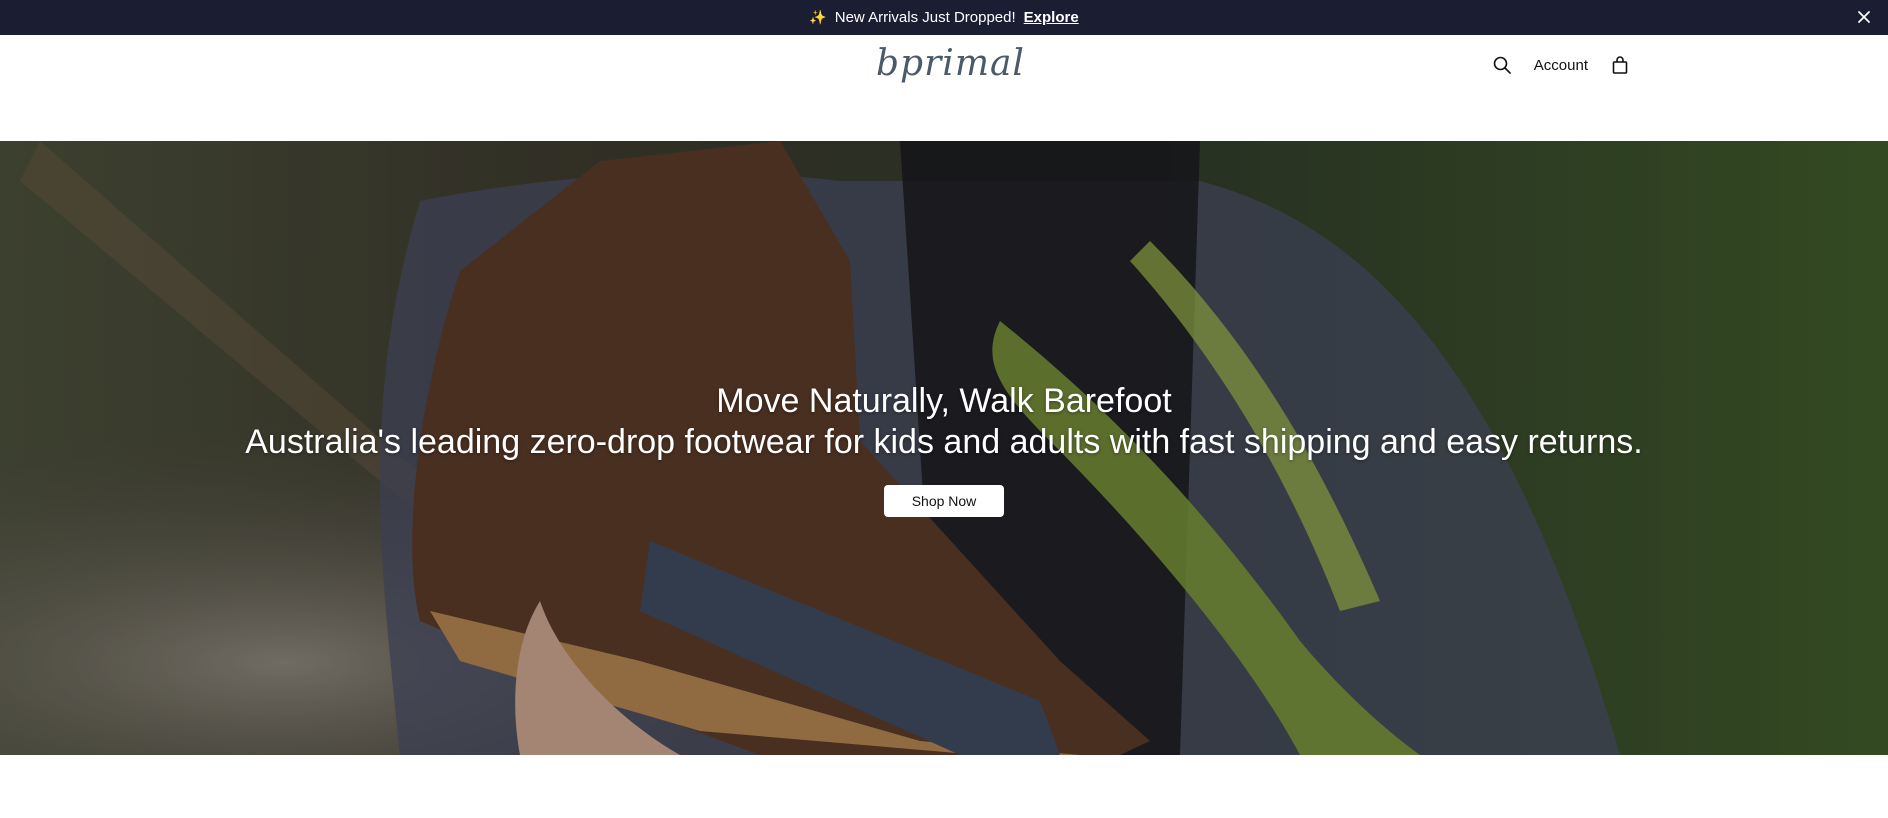 This screenshot has width=1888, height=818. I want to click on announcement-text: New Arrivals Just Dropped!, so click(925, 17).